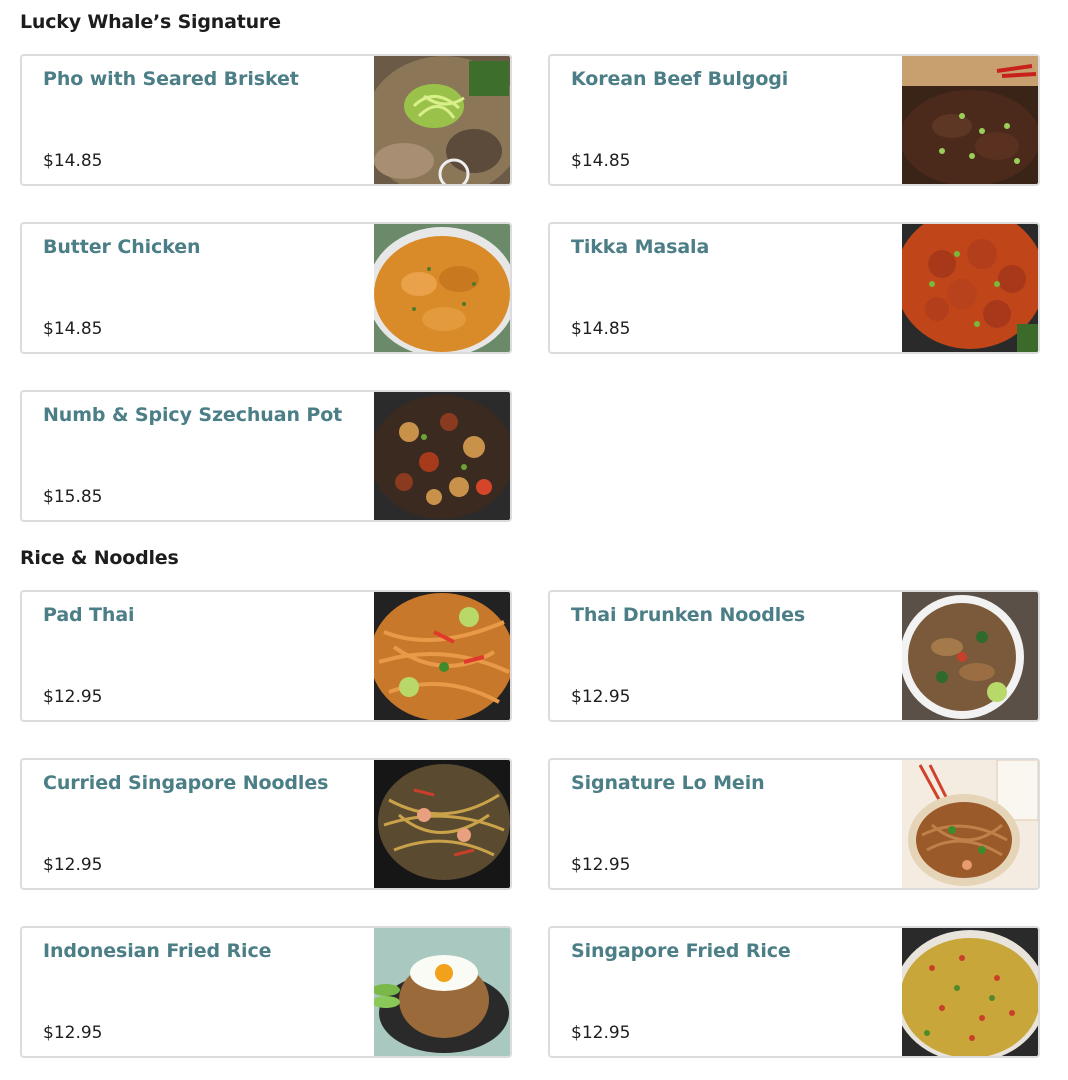 This screenshot has height=1080, width=1068. Describe the element at coordinates (99, 558) in the screenshot. I see `section-title-rice-noodles: Rice & Noodles` at that location.